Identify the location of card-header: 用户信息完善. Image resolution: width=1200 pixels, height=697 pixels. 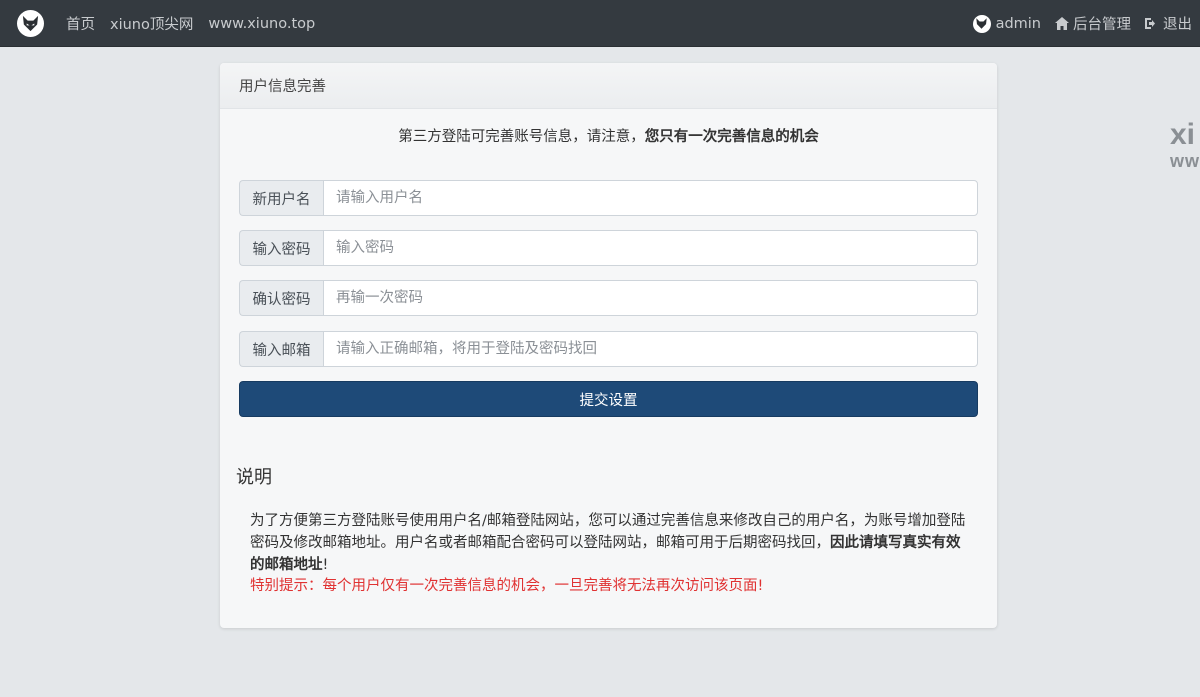
(608, 86).